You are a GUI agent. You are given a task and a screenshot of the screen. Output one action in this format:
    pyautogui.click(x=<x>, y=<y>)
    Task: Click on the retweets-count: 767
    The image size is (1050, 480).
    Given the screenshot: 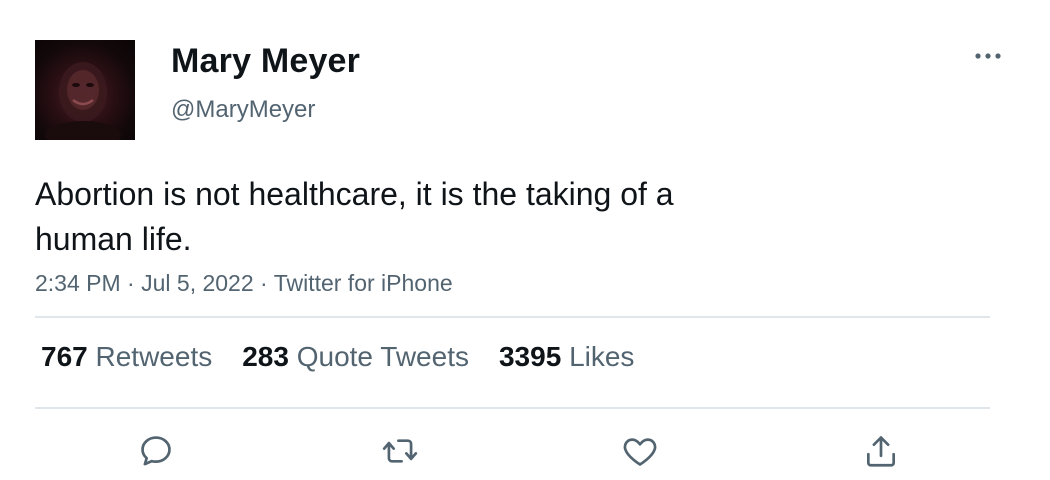 What is the action you would take?
    pyautogui.click(x=64, y=356)
    